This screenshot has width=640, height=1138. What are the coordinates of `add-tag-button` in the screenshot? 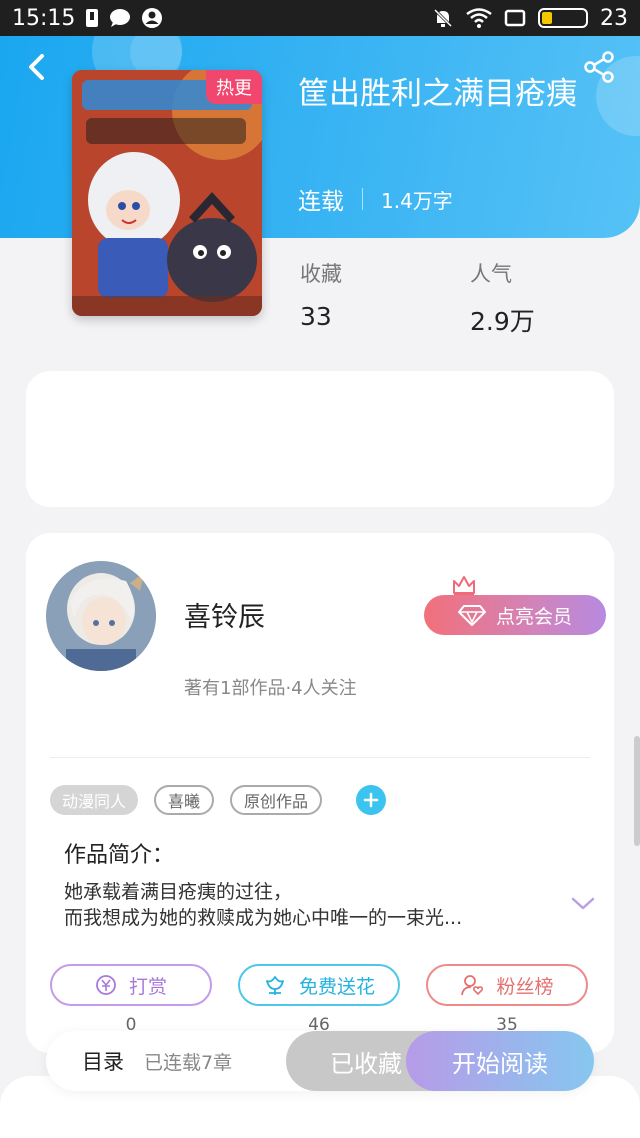 It's located at (371, 800).